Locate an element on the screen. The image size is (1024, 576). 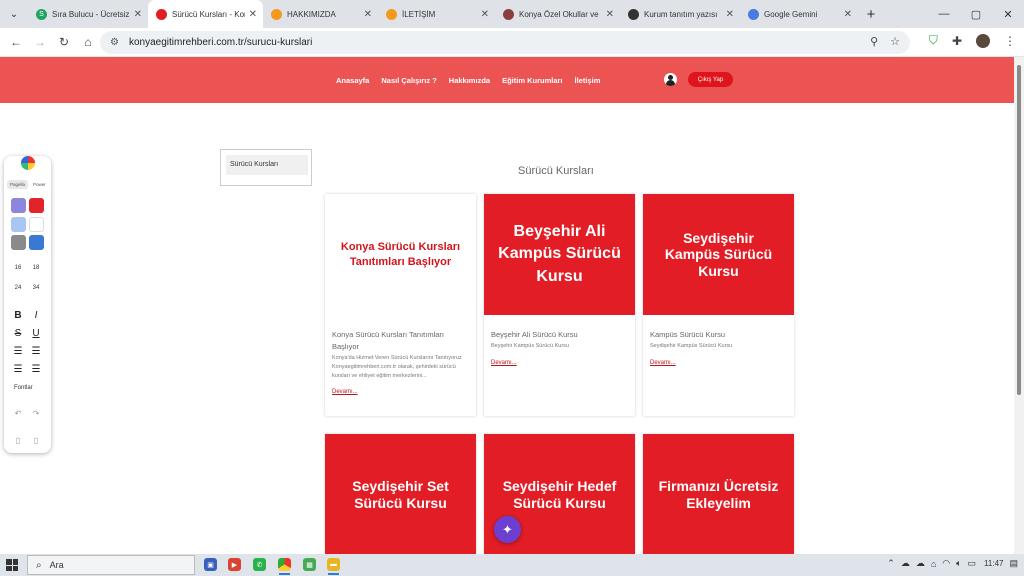
align-justify-icon: ☰ is located at coordinates (36, 369).